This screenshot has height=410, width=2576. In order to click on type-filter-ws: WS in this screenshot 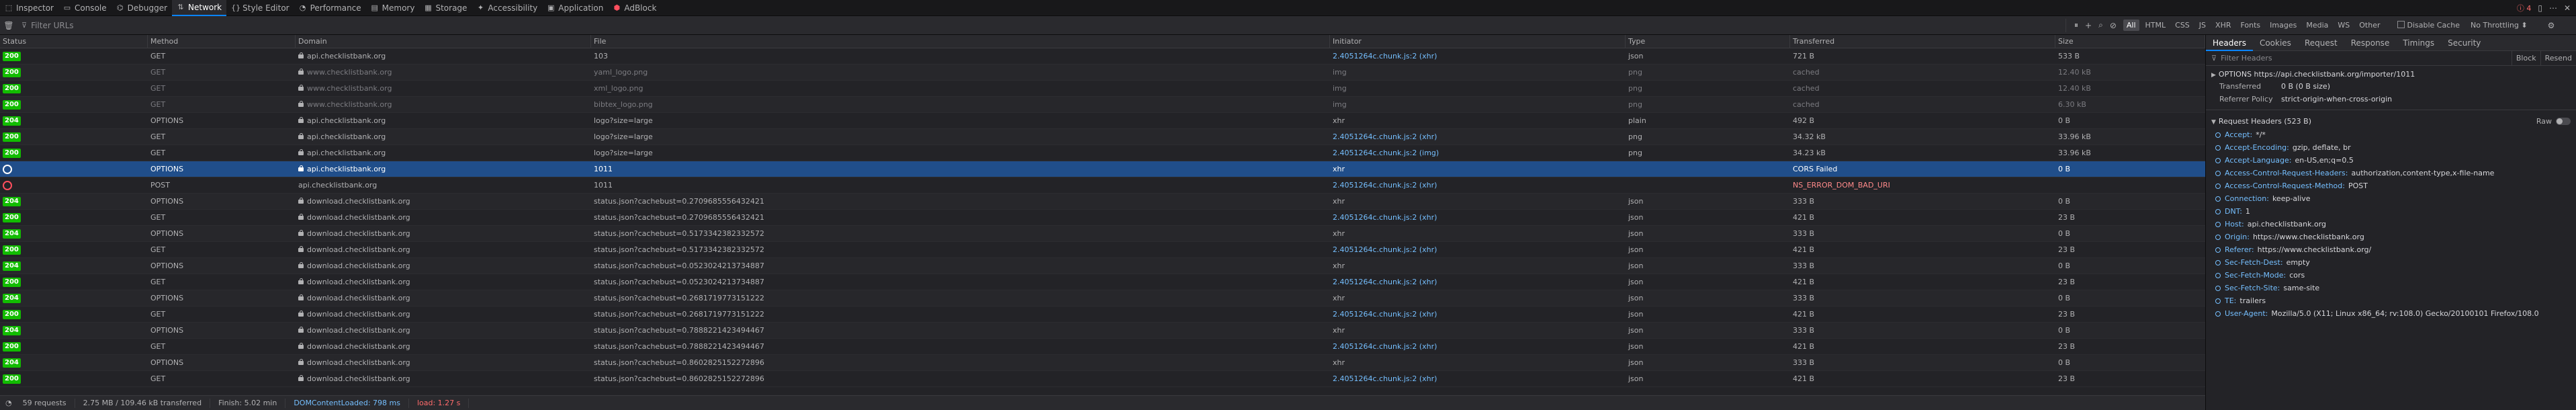, I will do `click(2343, 25)`.